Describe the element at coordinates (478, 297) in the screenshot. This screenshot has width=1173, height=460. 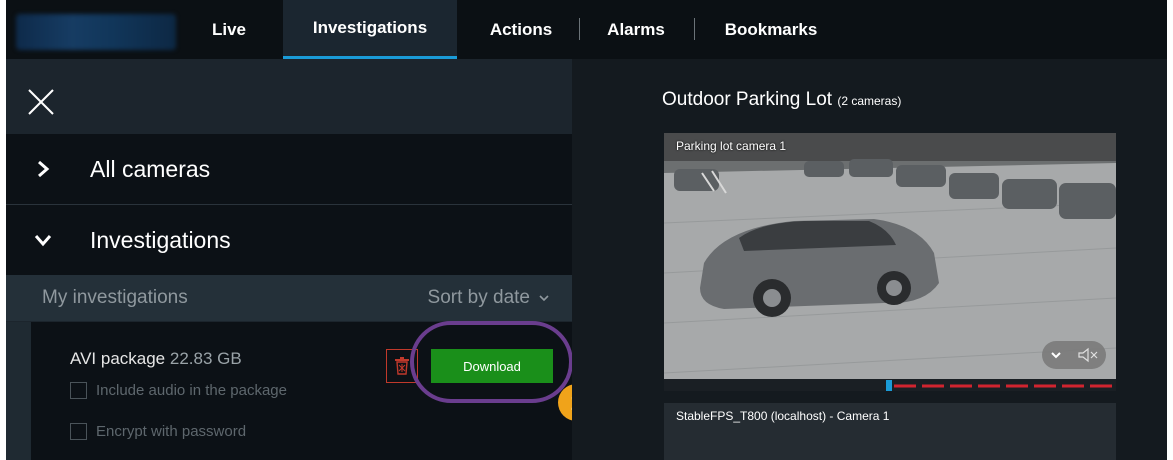
I see `sort-label: Sort by date` at that location.